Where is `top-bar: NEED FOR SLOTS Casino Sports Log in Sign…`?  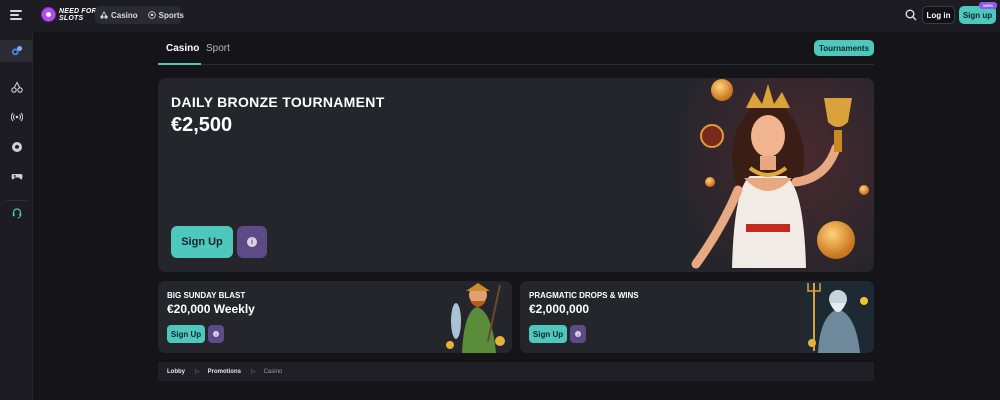
top-bar: NEED FOR SLOTS Casino Sports Log in Sign… is located at coordinates (500, 16).